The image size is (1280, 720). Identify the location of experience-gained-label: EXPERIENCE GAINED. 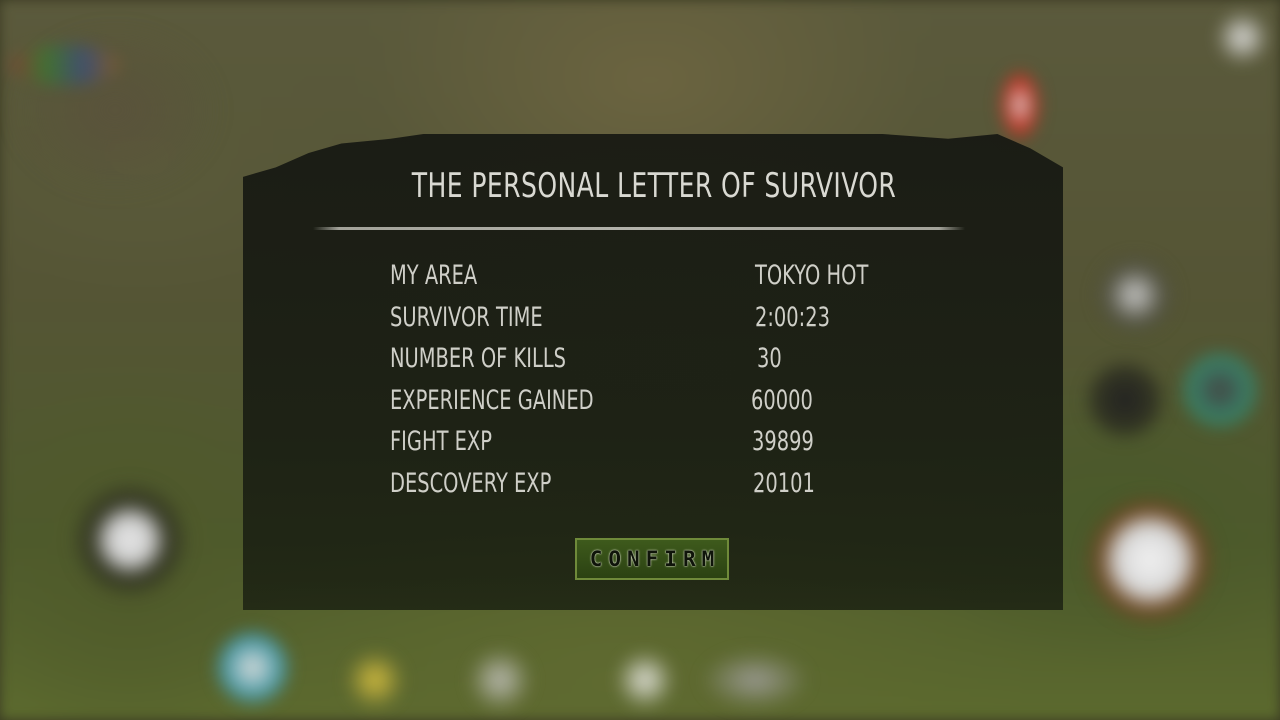
(492, 400).